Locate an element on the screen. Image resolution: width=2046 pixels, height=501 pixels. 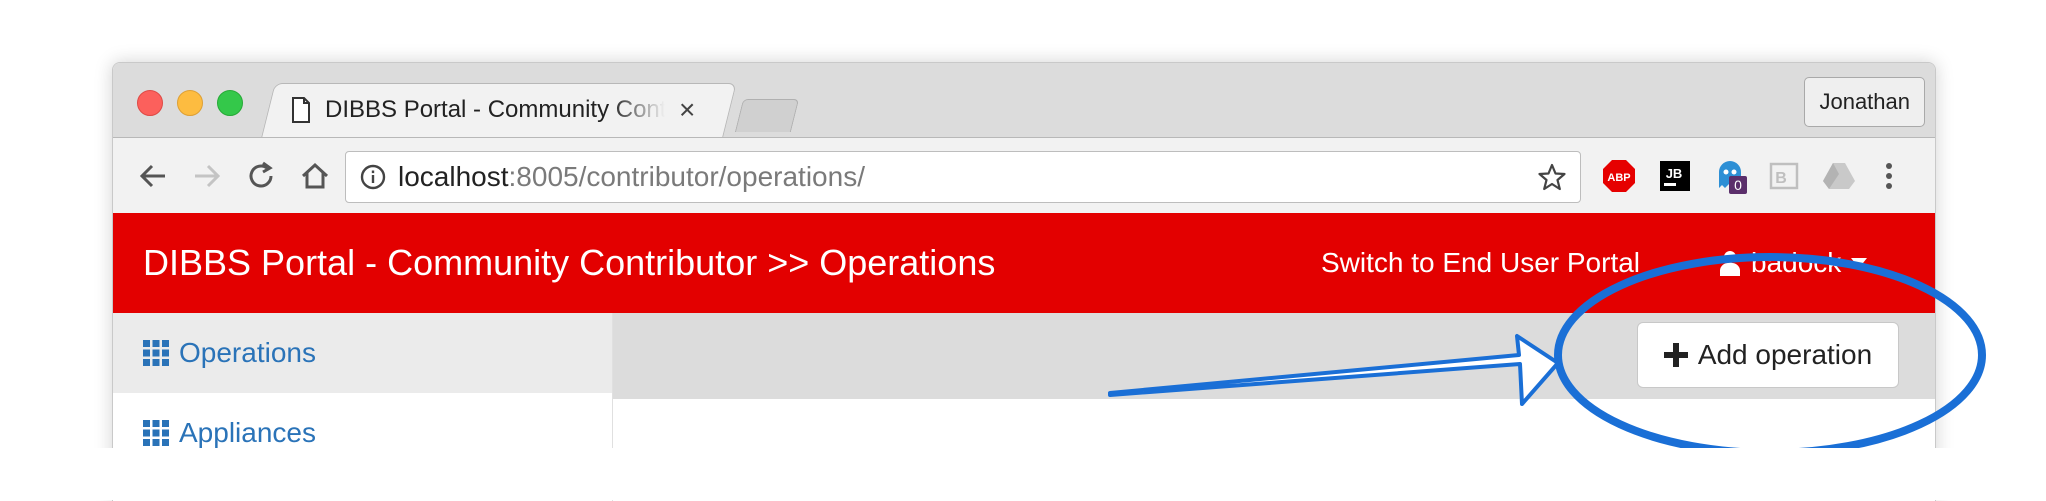
caret-down-icon is located at coordinates (1859, 263).